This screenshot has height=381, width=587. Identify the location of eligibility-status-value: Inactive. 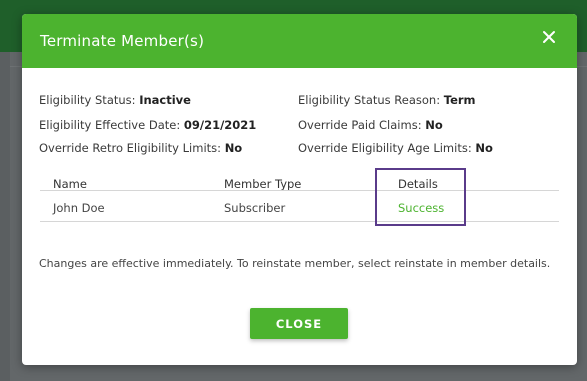
(165, 100).